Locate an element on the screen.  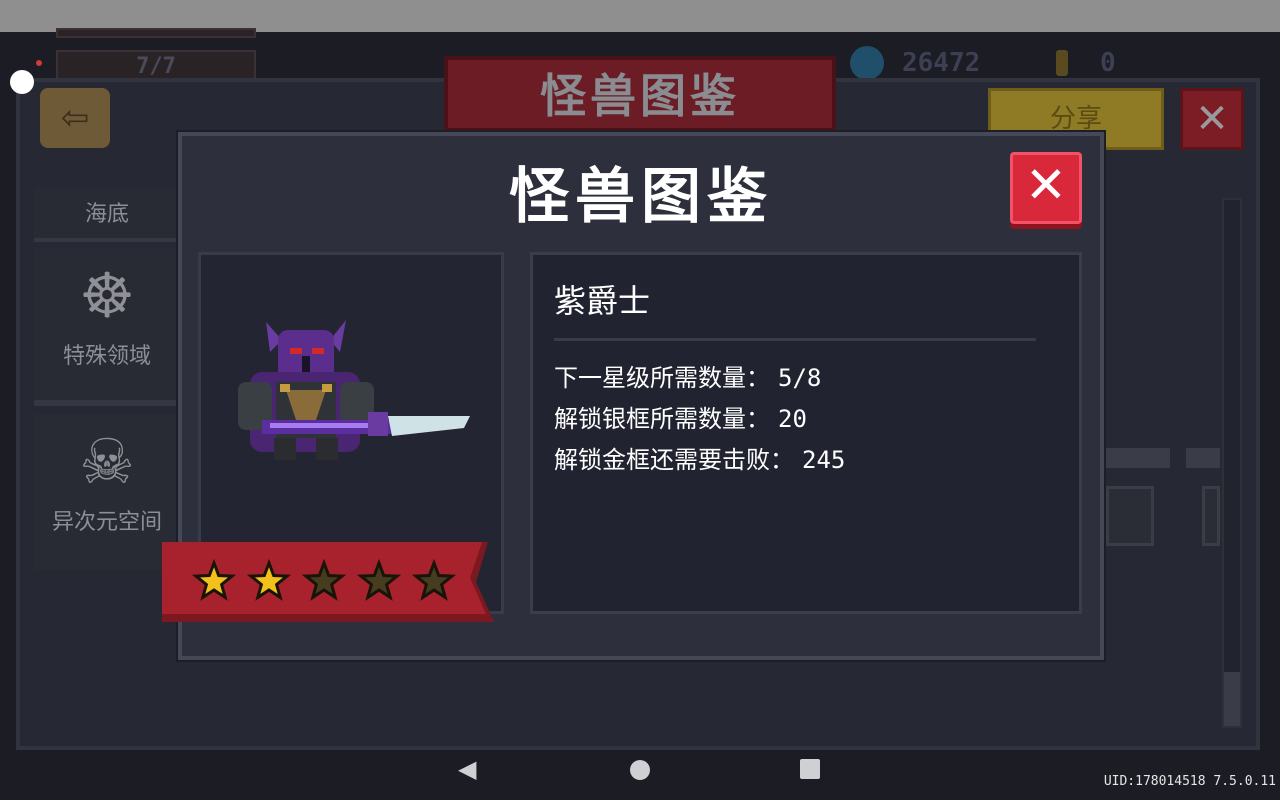
screen-record-indicator is located at coordinates (22, 82).